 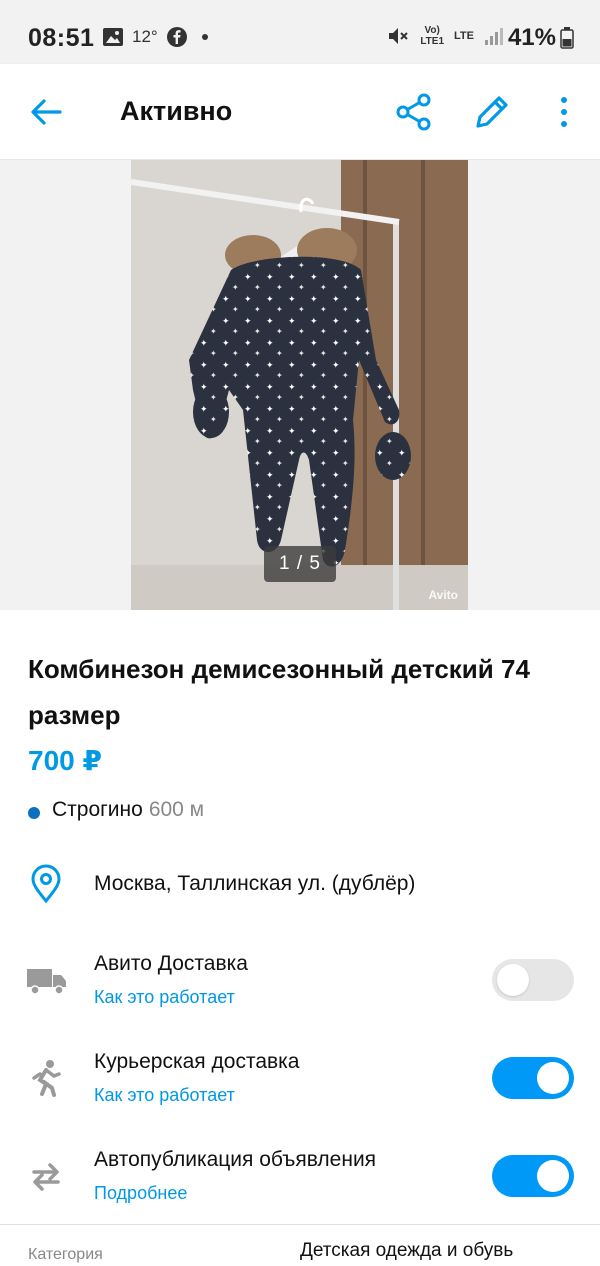 I want to click on facebook-icon, so click(x=176, y=37).